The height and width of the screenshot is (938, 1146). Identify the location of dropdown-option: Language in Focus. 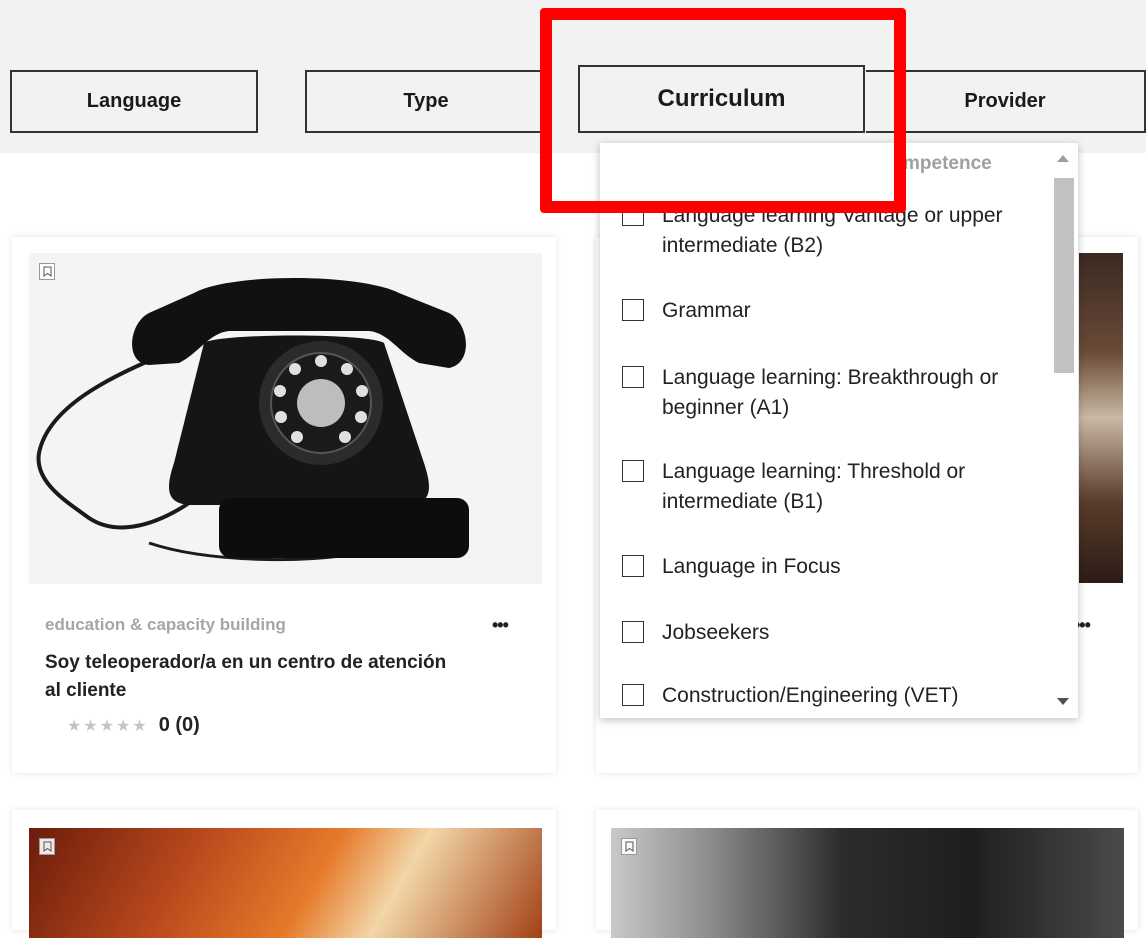
(731, 567).